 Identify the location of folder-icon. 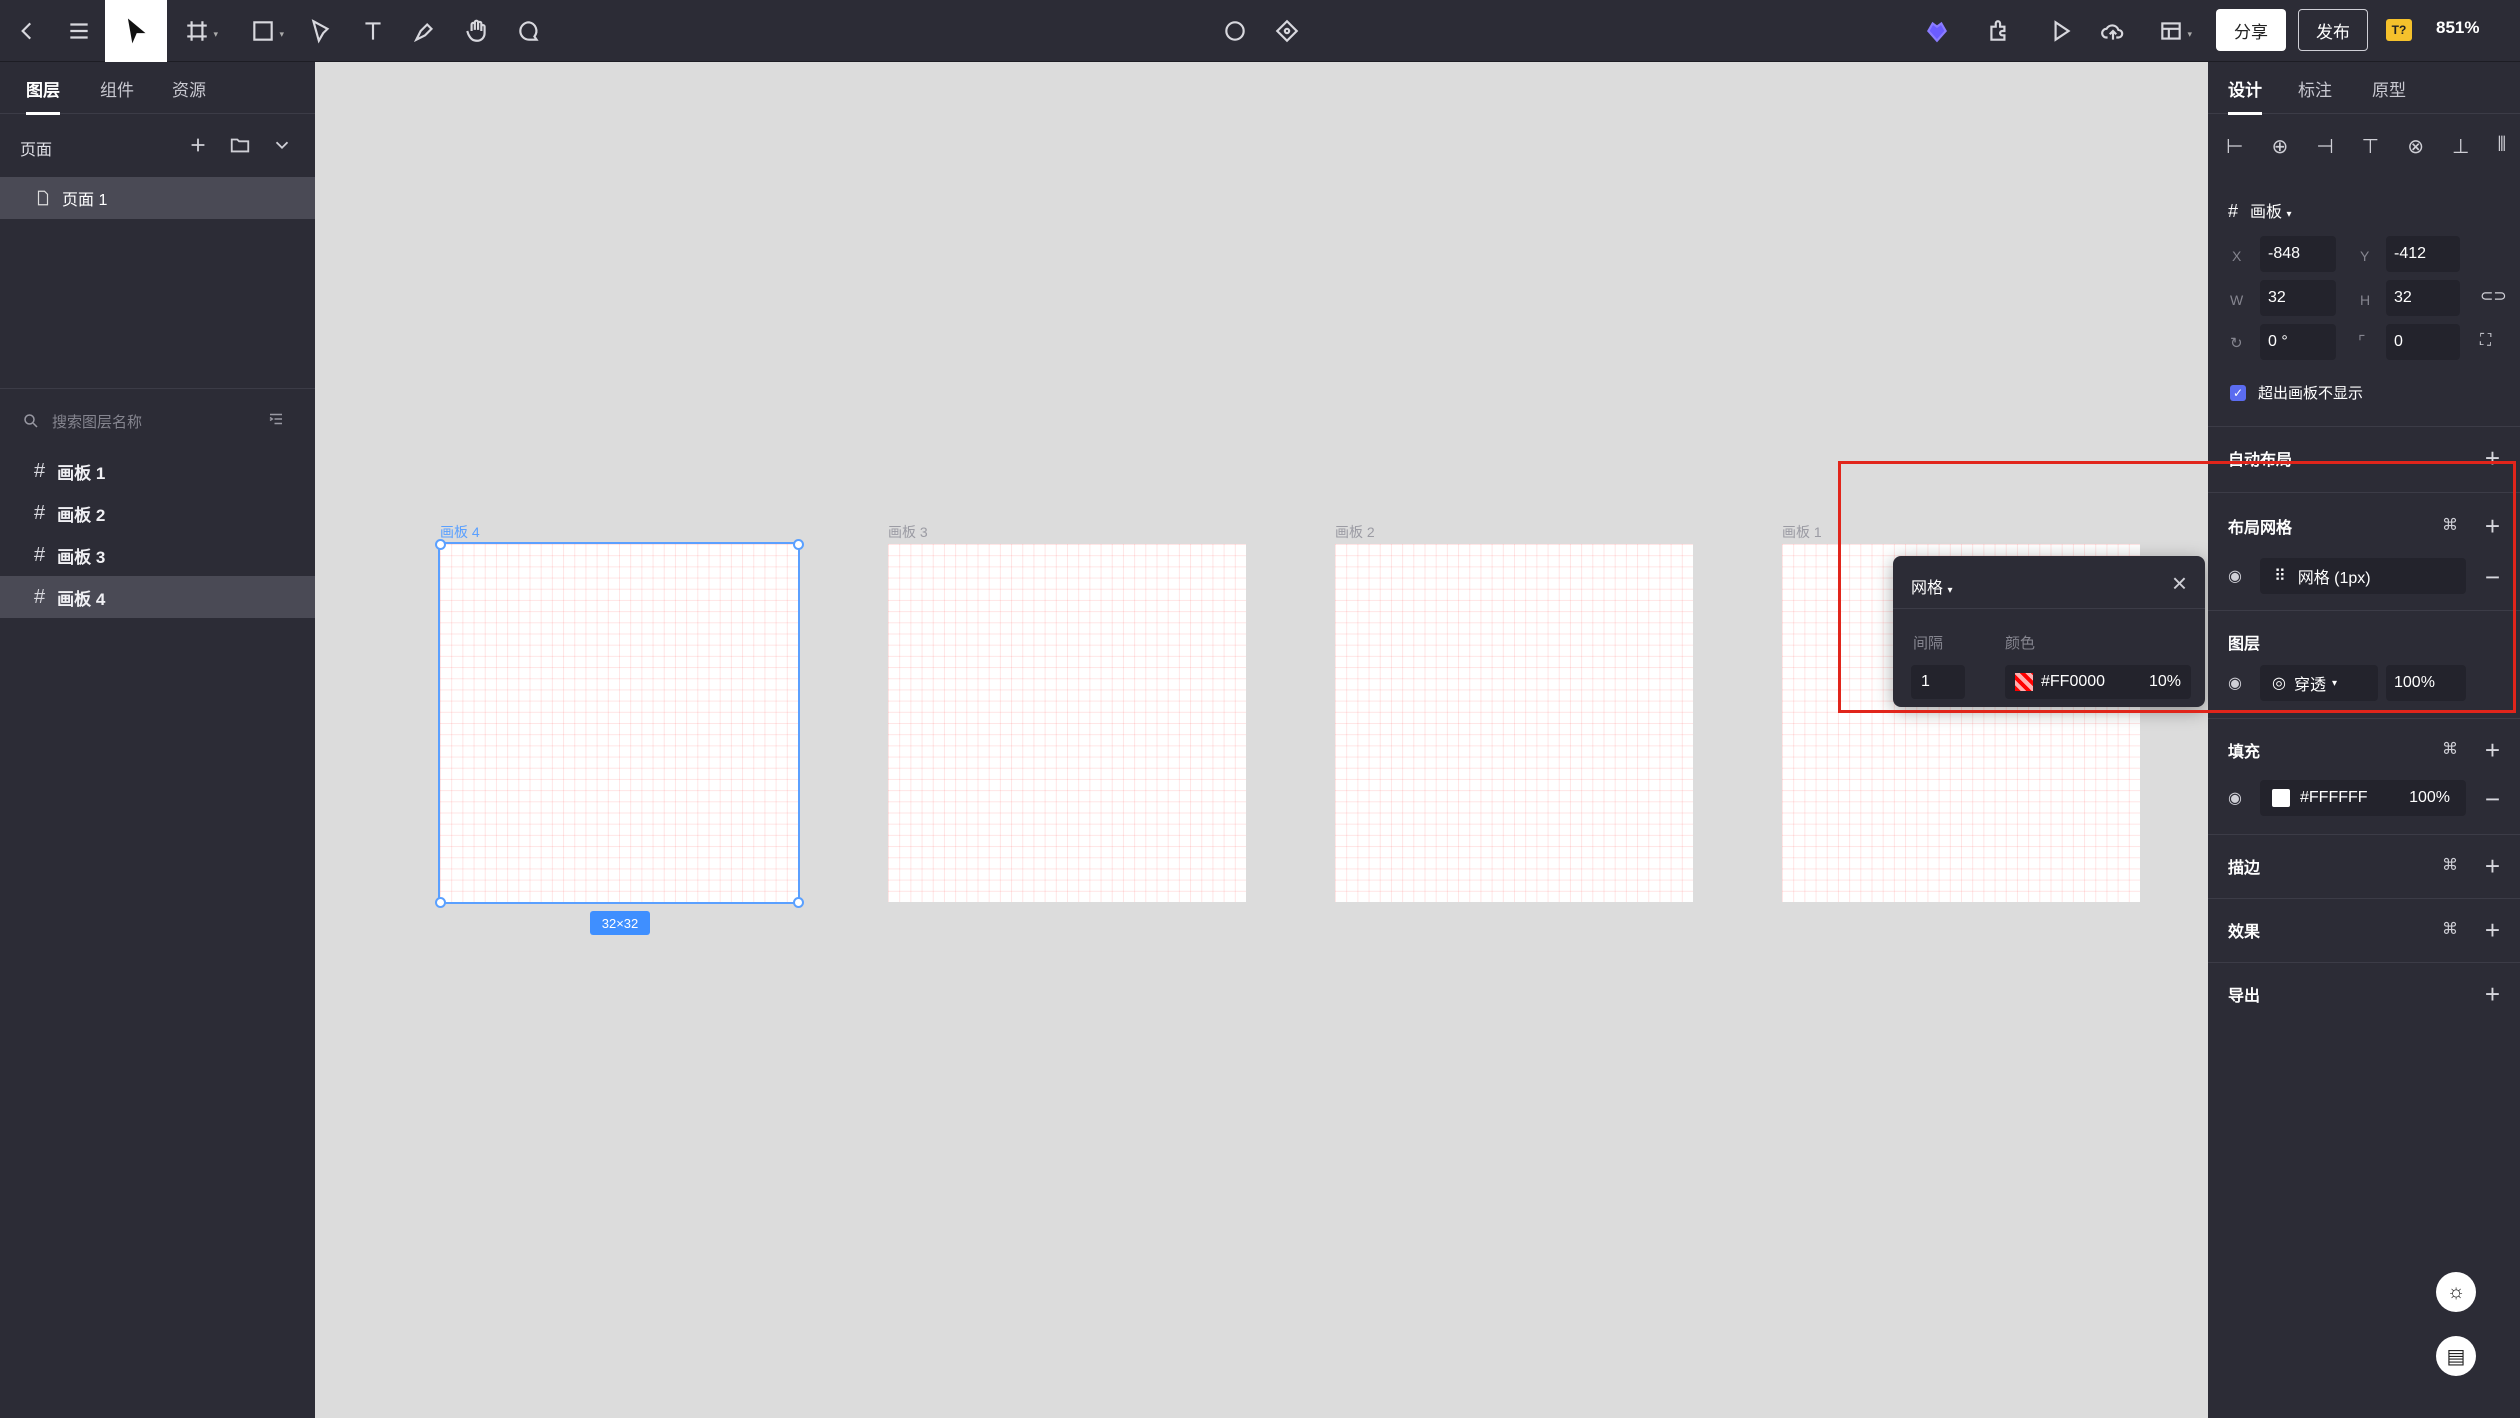
(240, 147).